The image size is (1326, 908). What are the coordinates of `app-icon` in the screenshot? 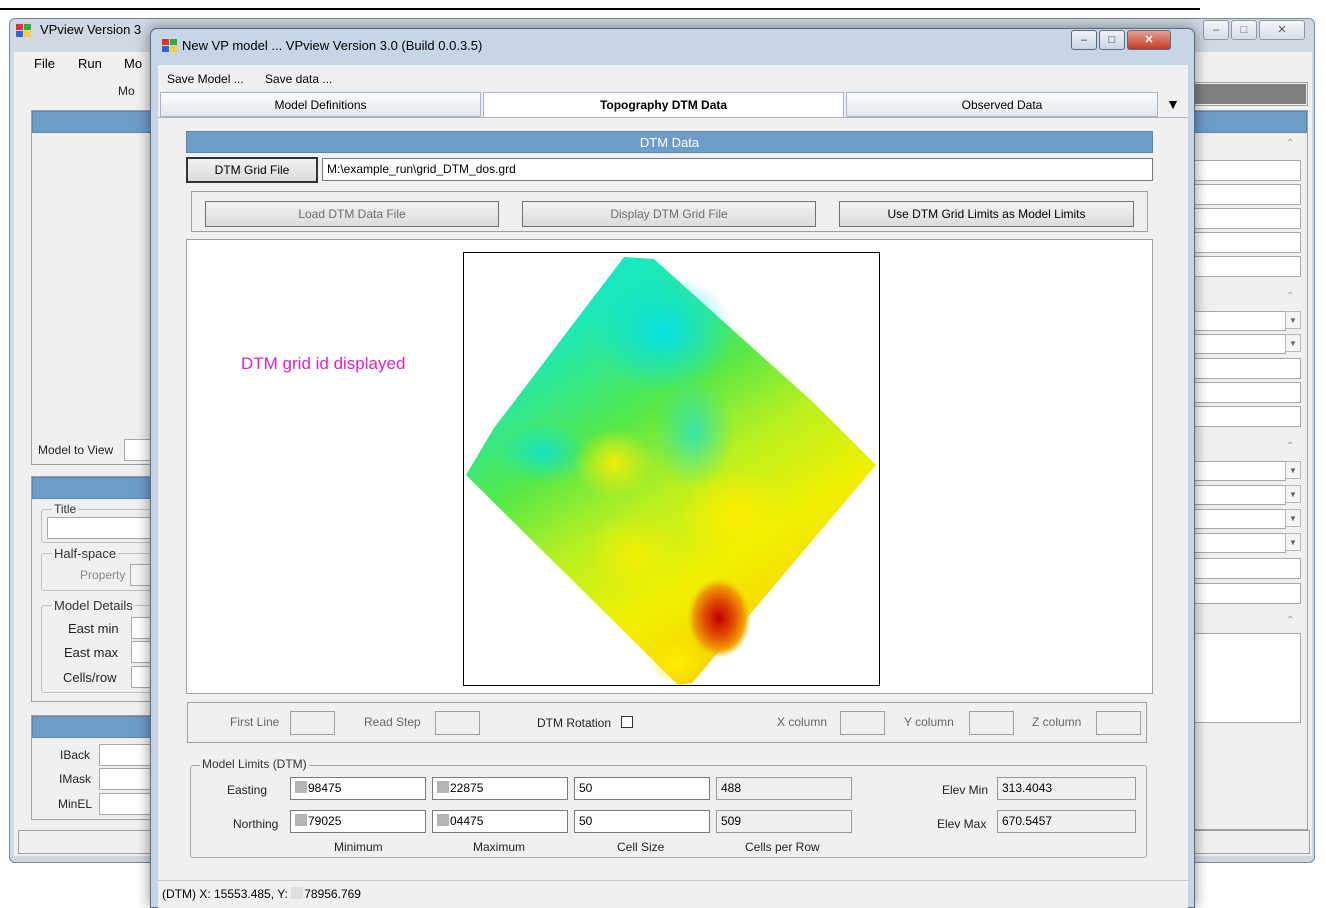 It's located at (23, 30).